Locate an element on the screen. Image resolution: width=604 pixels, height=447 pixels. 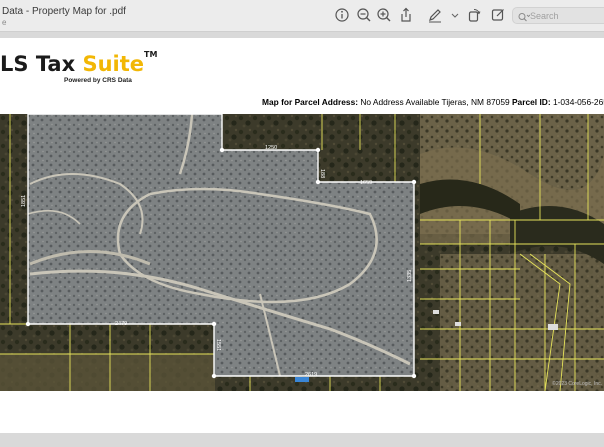
window-title: Data - Property Map for .pdf is located at coordinates (64, 11).